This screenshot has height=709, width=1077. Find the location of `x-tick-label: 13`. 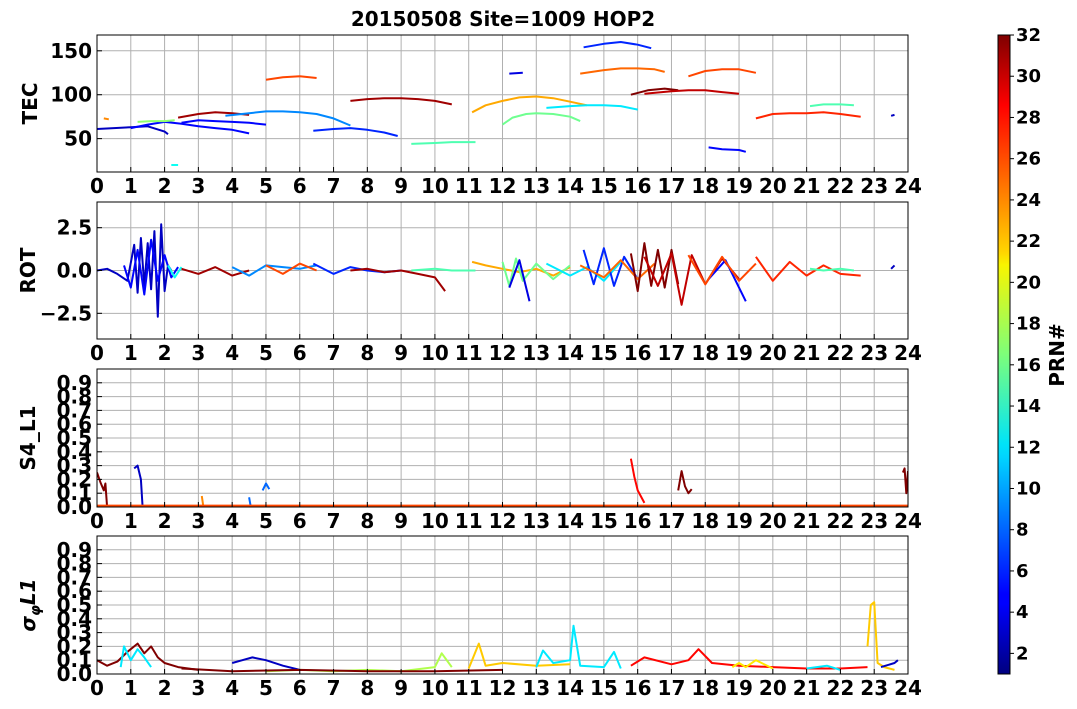

x-tick-label: 13 is located at coordinates (536, 688).